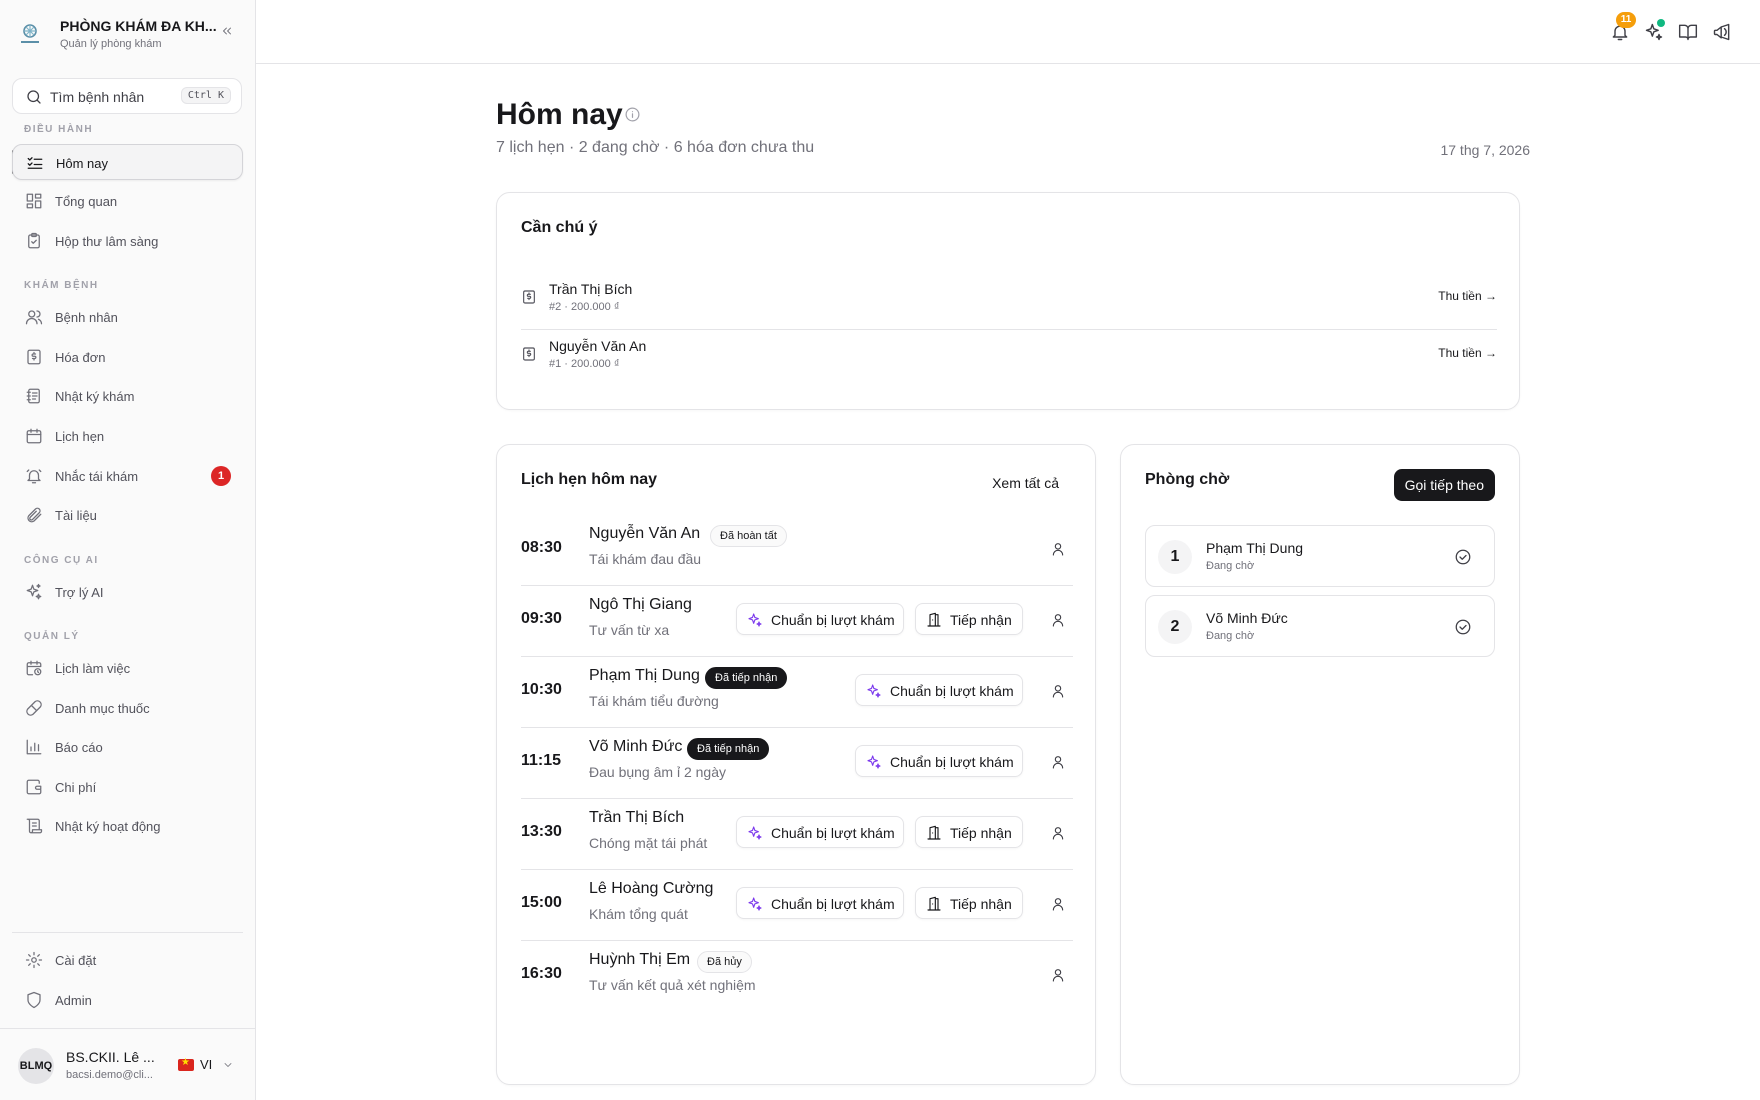 The width and height of the screenshot is (1760, 1100). I want to click on sidebar-item-invoices: Hóa đơn, so click(127, 357).